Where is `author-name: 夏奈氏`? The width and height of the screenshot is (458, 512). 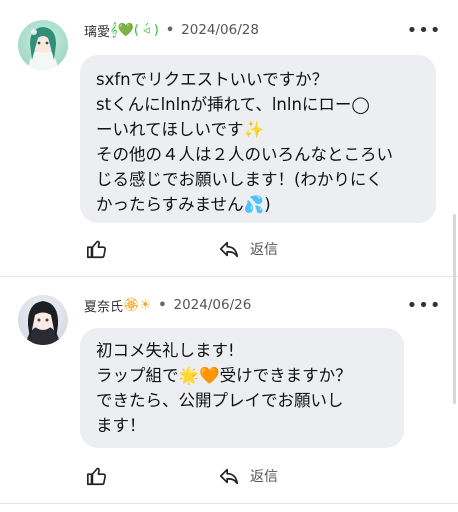
author-name: 夏奈氏 is located at coordinates (103, 305).